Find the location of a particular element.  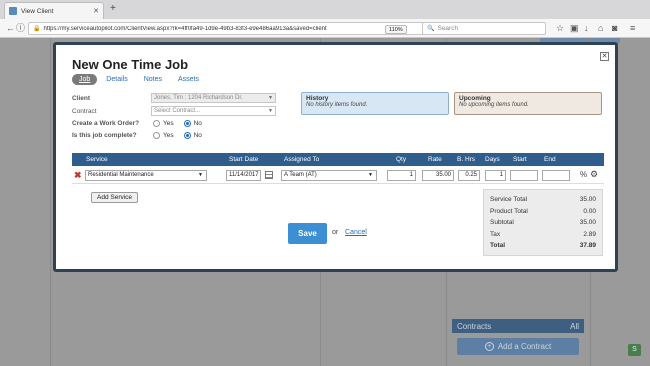

modal-tabs: Job Details Notes Assets is located at coordinates (139, 79).